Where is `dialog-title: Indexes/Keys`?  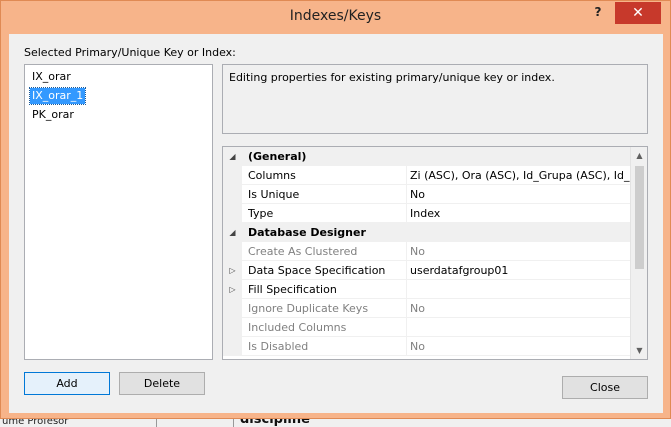 dialog-title: Indexes/Keys is located at coordinates (335, 16).